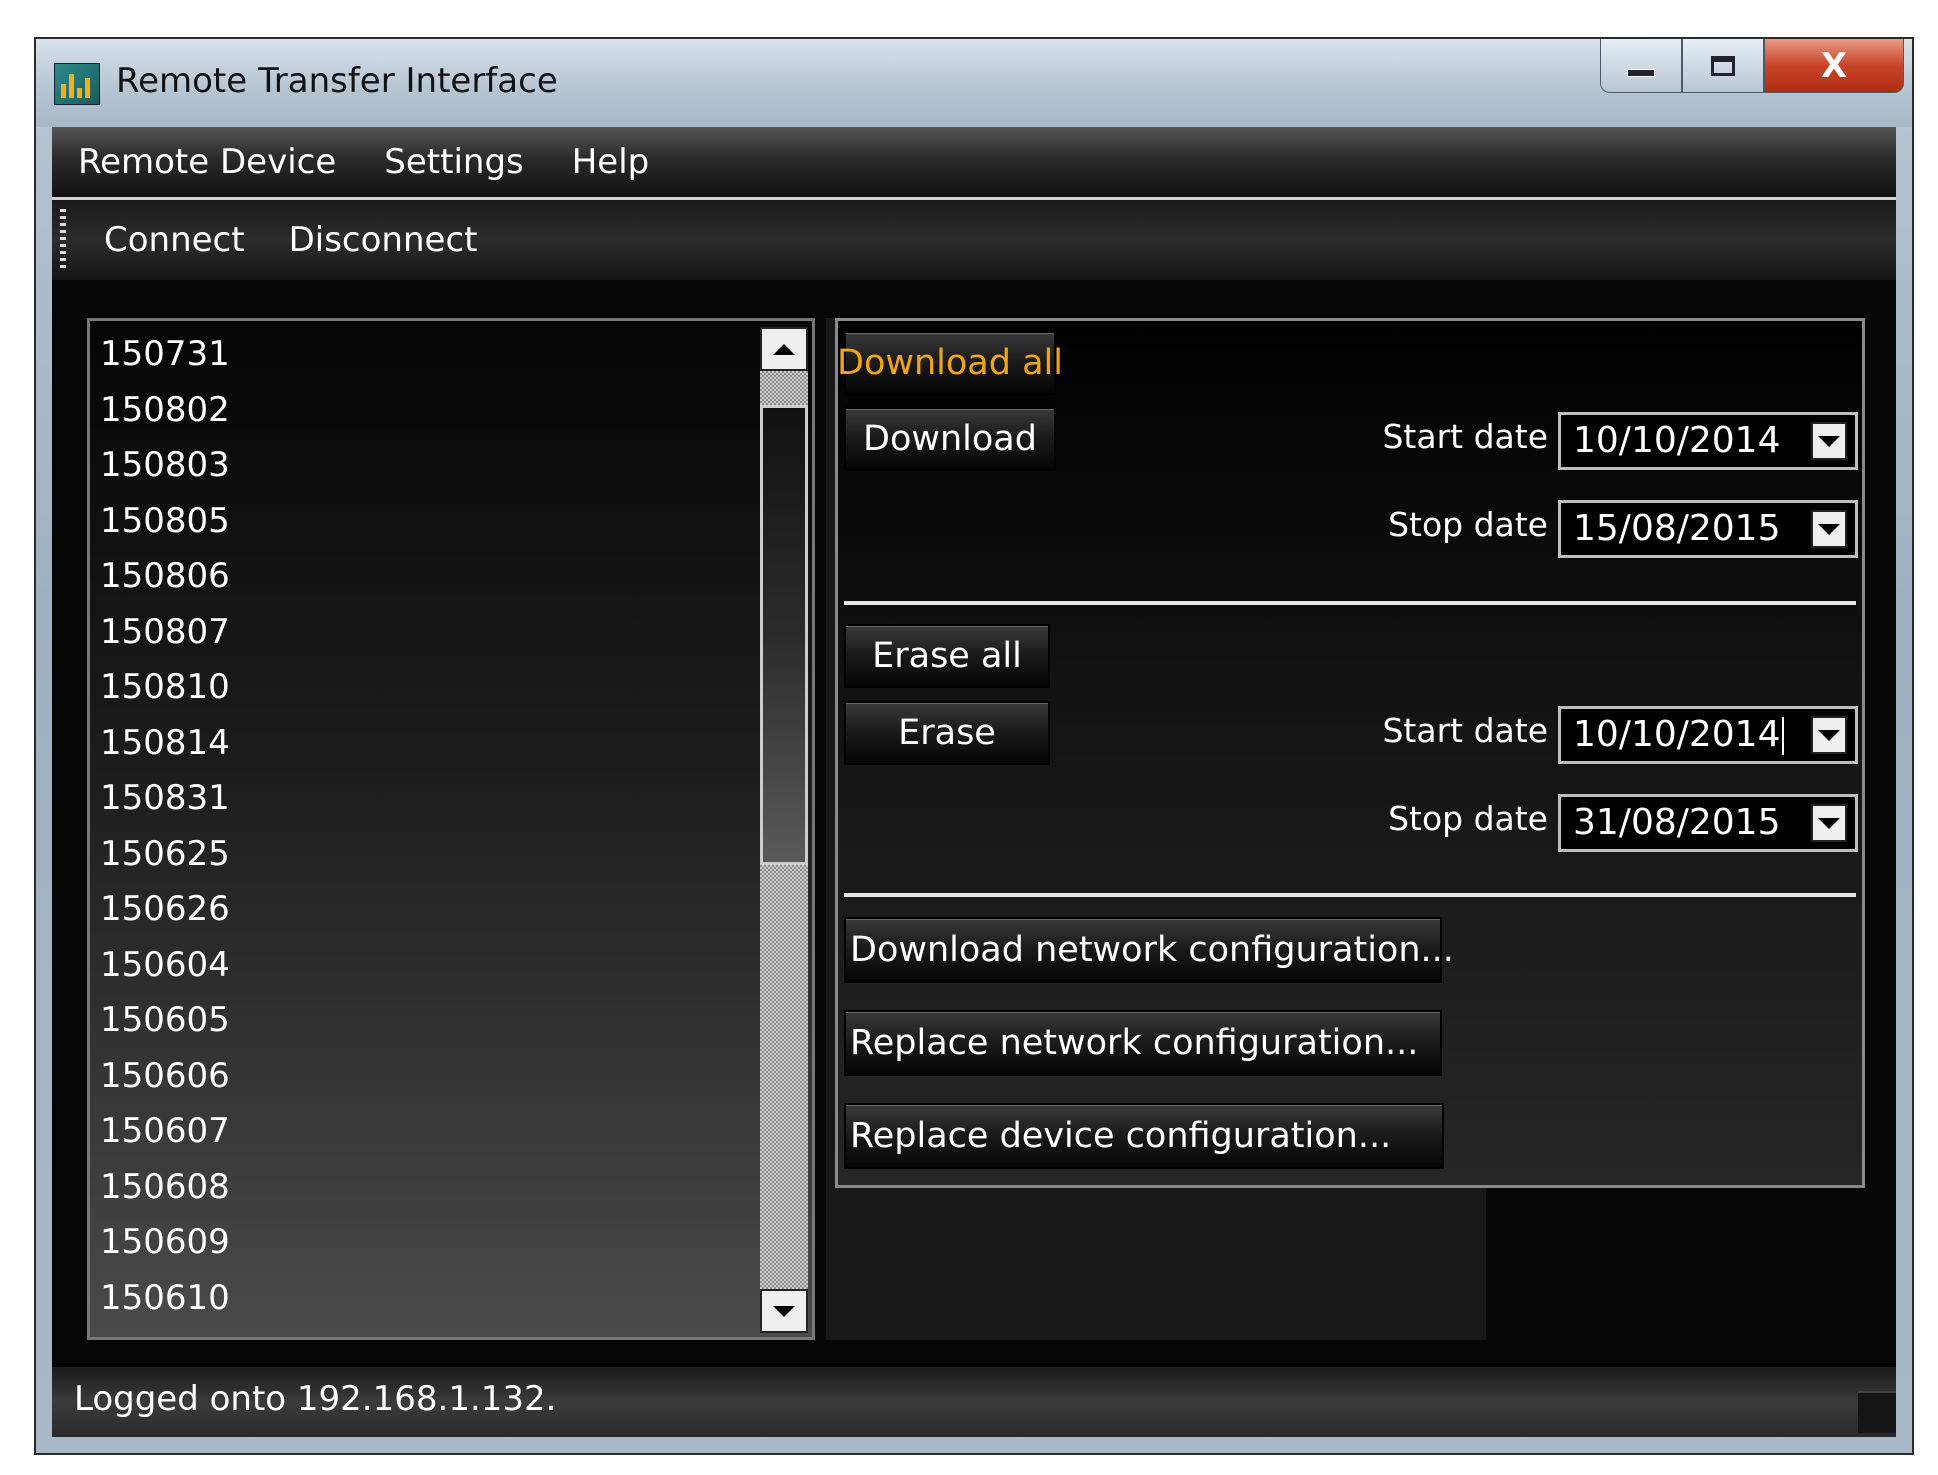 This screenshot has height=1475, width=1938. I want to click on download-start-date-label: Start date, so click(1465, 436).